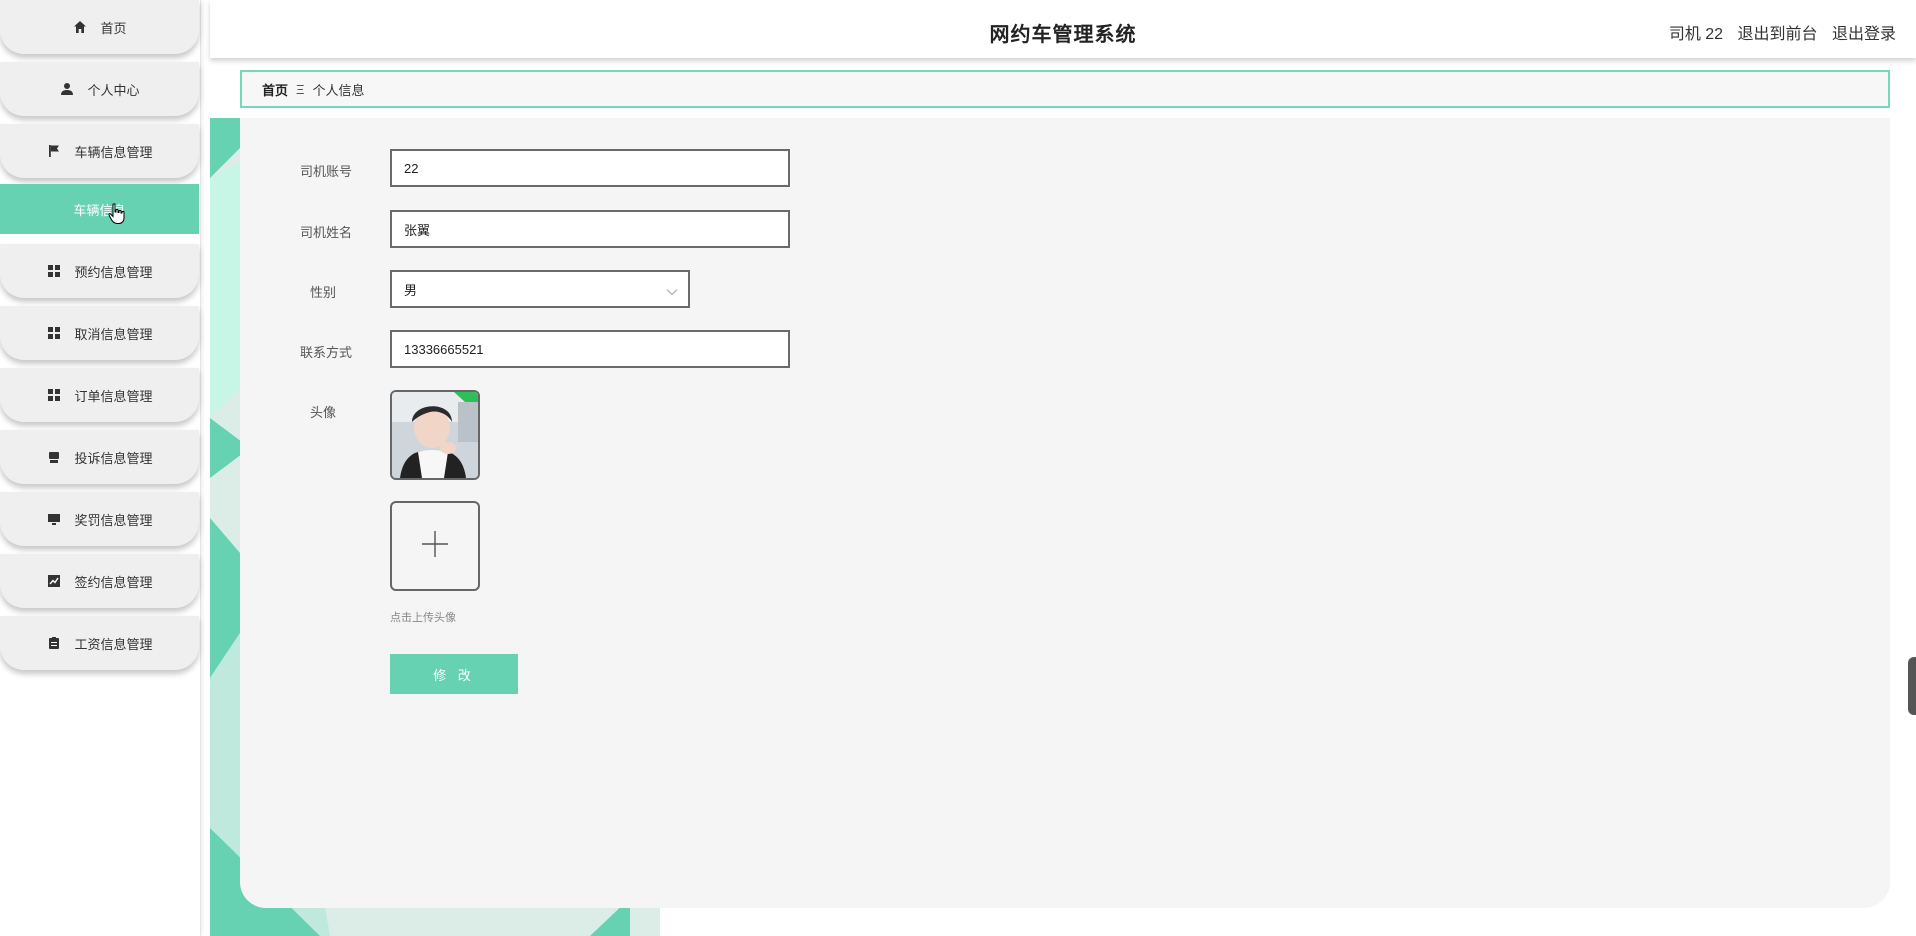 This screenshot has height=936, width=1916. What do you see at coordinates (322, 412) in the screenshot?
I see `avatar-label: 头像` at bounding box center [322, 412].